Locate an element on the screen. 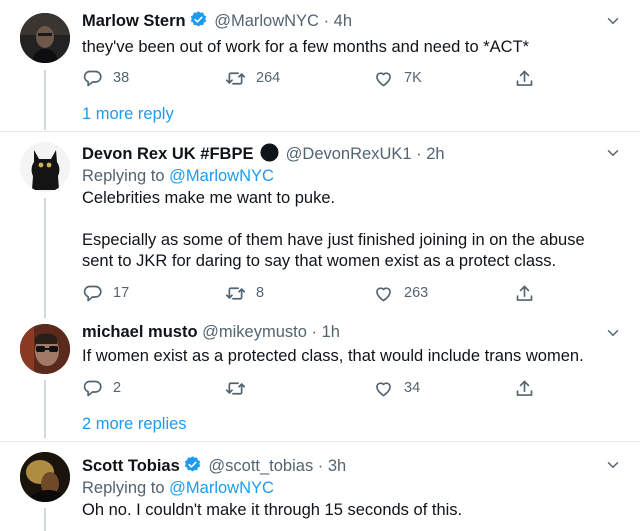 The width and height of the screenshot is (640, 531). retweet-button is located at coordinates (235, 388).